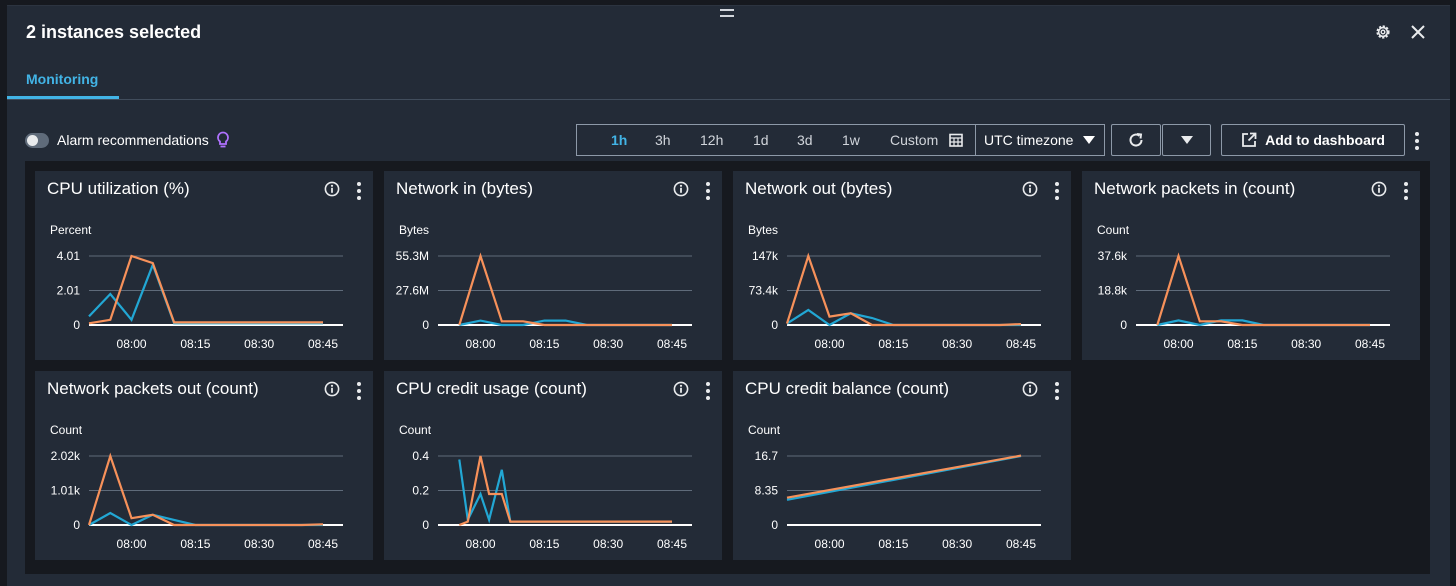  What do you see at coordinates (1418, 32) in the screenshot?
I see `close-icon` at bounding box center [1418, 32].